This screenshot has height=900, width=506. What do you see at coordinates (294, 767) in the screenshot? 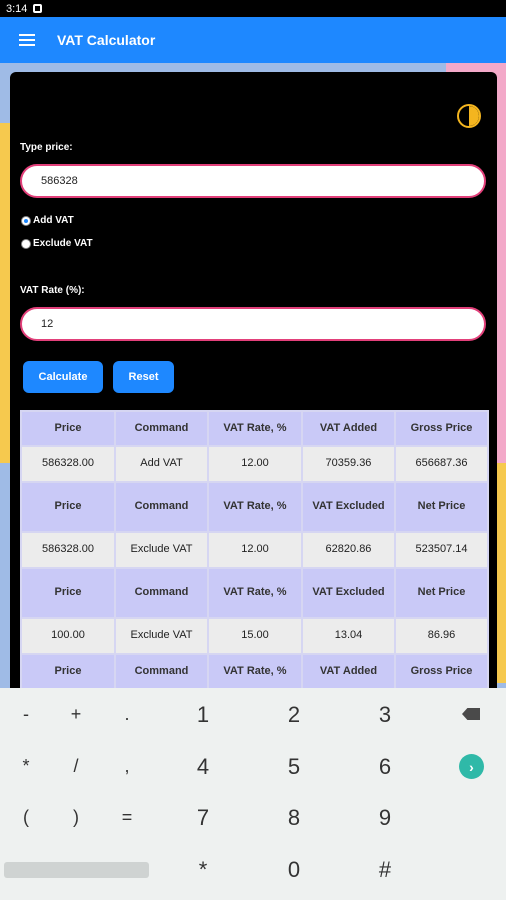
I see `key-5: 5` at bounding box center [294, 767].